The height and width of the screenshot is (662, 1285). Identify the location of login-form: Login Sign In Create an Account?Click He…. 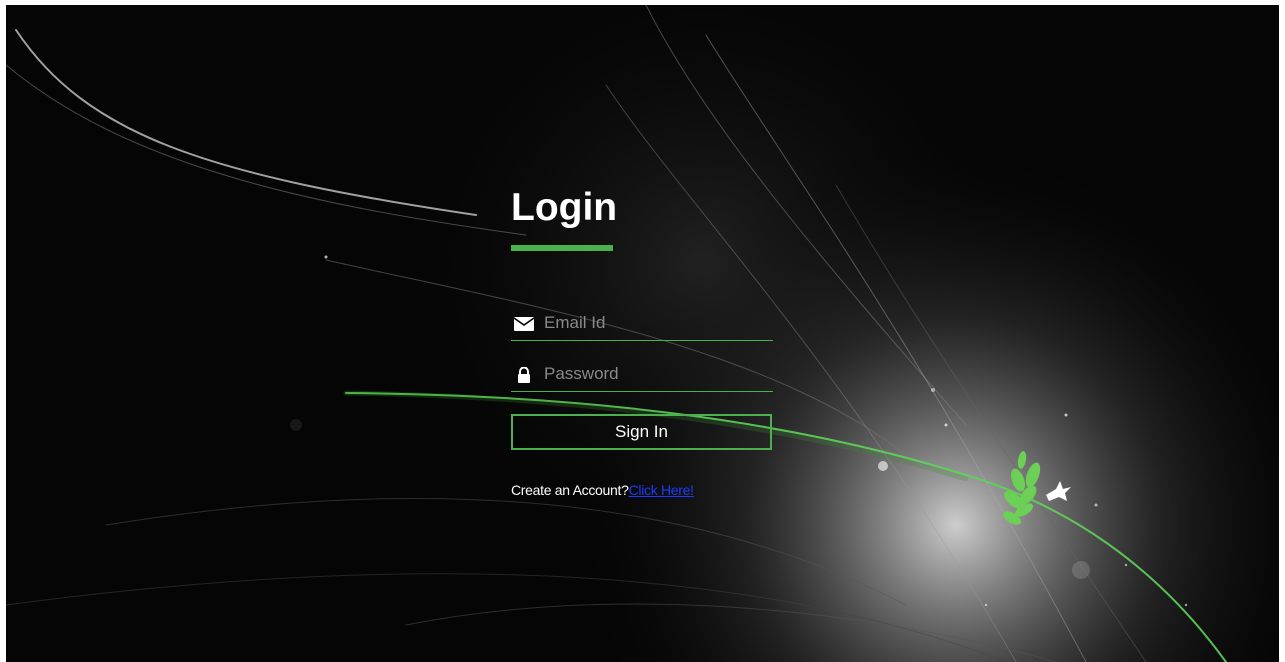
(642, 341).